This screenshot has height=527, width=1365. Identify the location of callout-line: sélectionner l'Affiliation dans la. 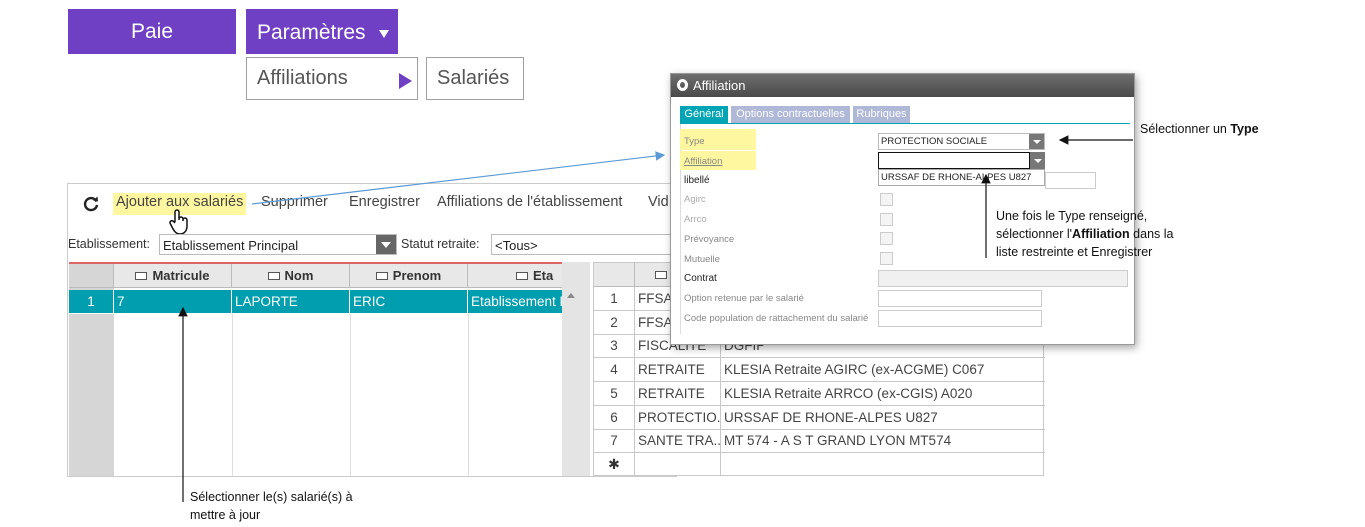
(1084, 234).